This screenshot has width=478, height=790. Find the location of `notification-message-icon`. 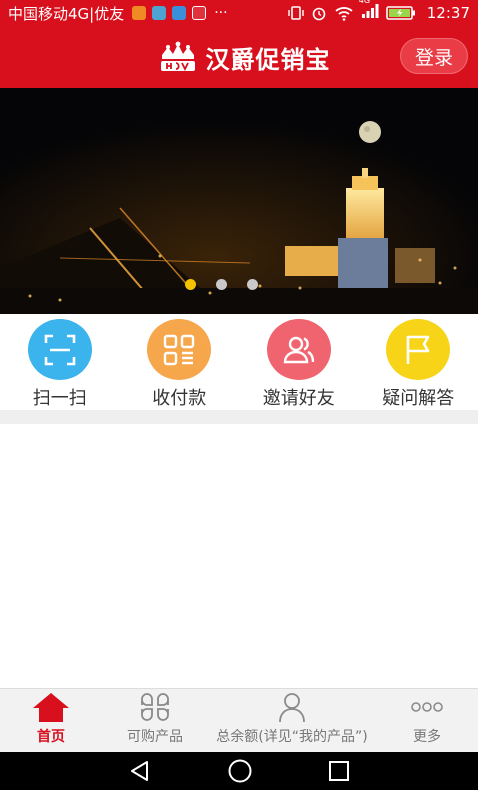

notification-message-icon is located at coordinates (179, 13).